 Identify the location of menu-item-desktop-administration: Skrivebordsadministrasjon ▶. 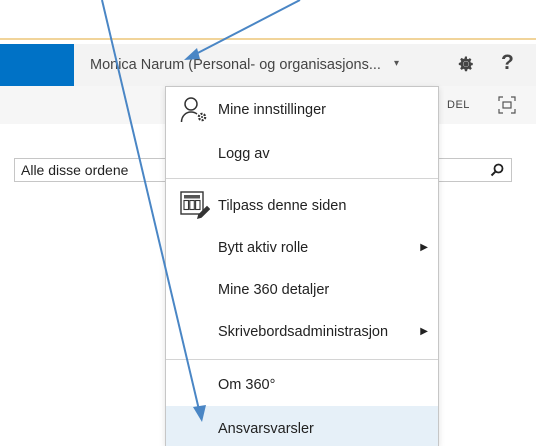
(302, 332).